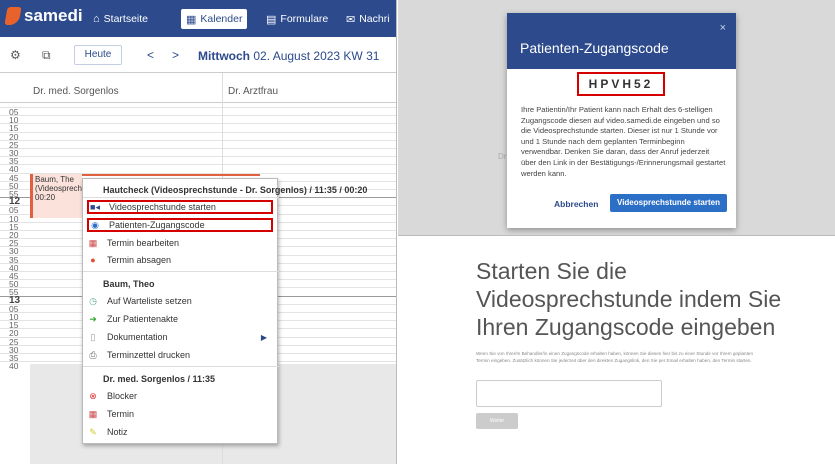  What do you see at coordinates (191, 19) in the screenshot?
I see `calendar-icon: ▦` at bounding box center [191, 19].